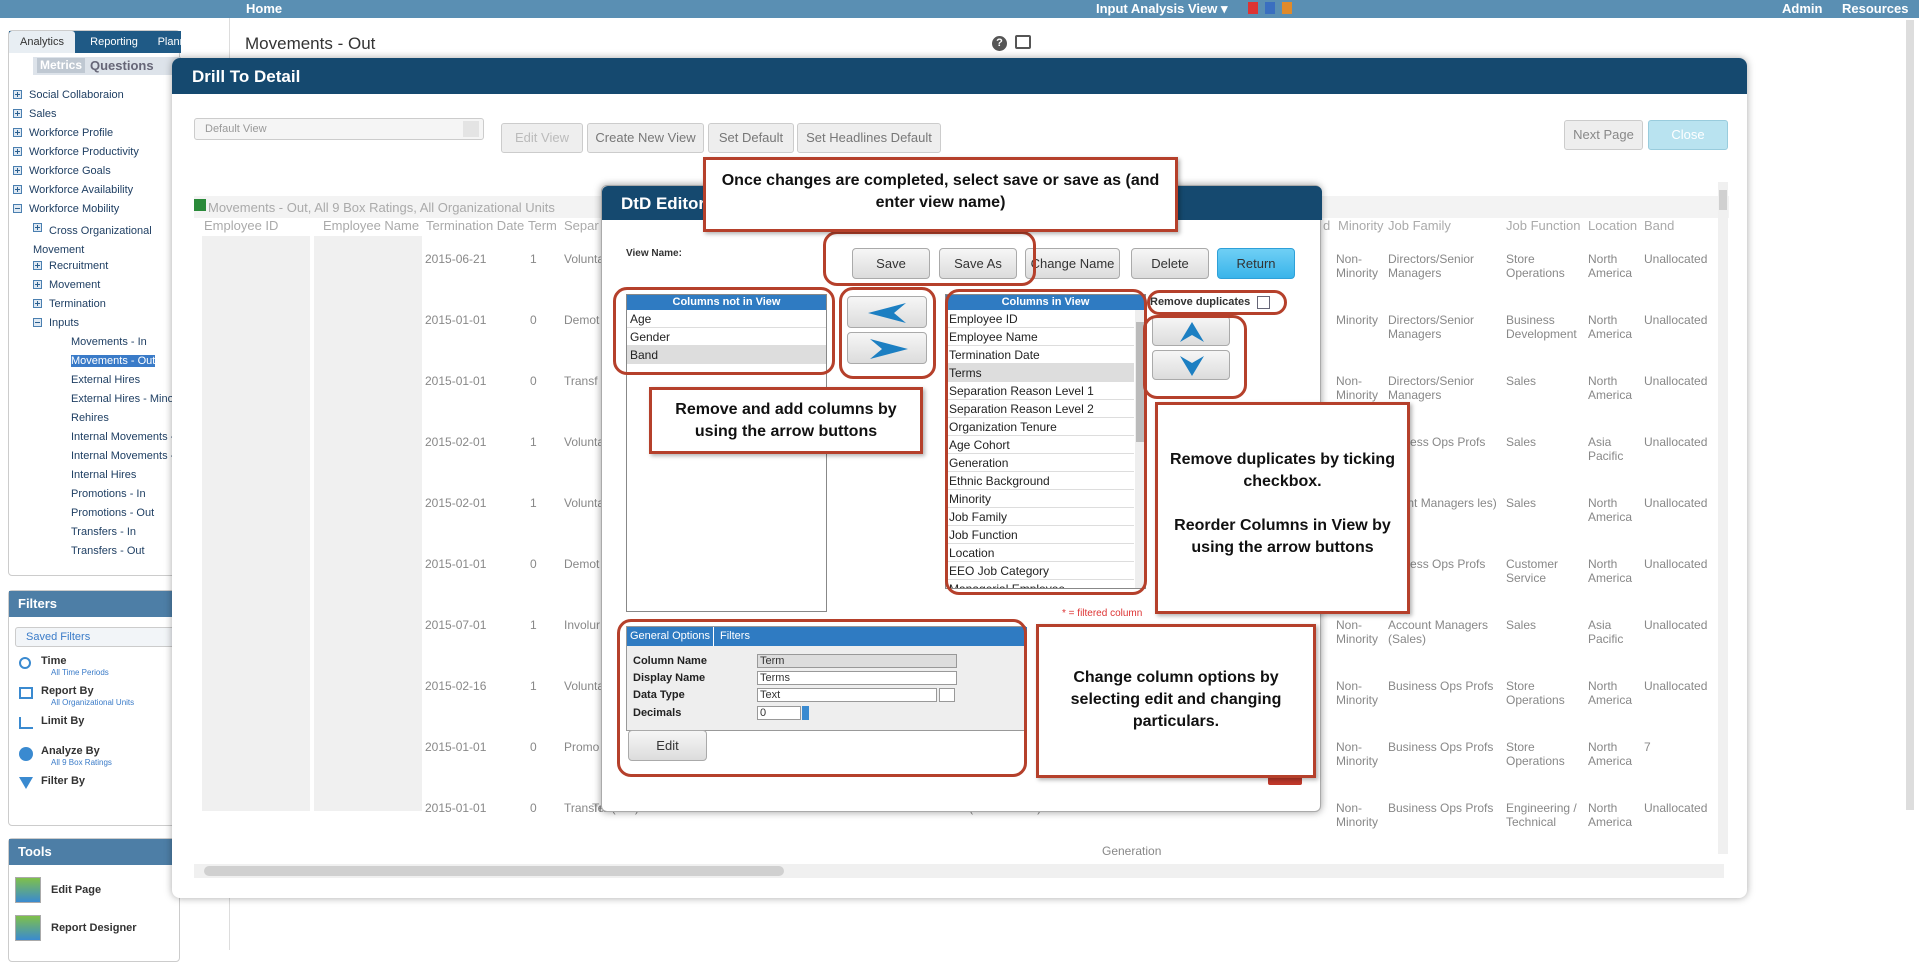  I want to click on view-select: Default View, so click(339, 129).